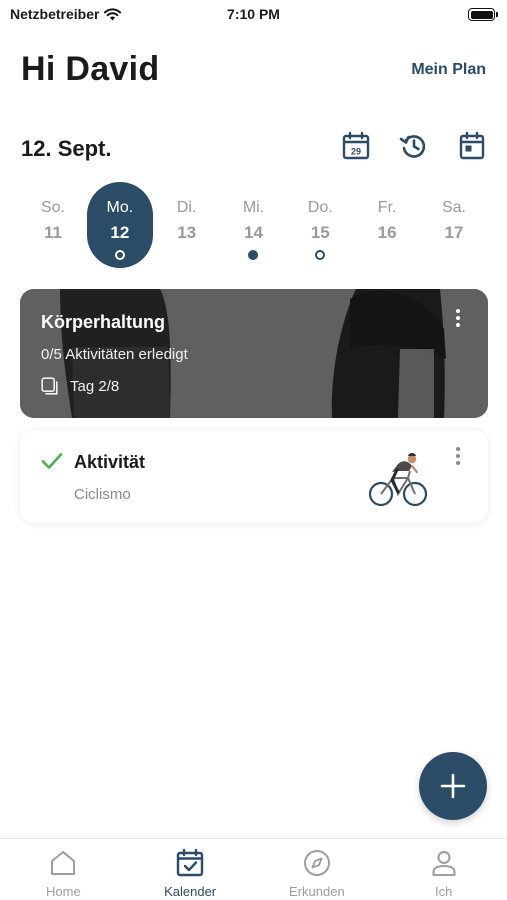 The image size is (507, 900). Describe the element at coordinates (53, 232) in the screenshot. I see `day-number: 11` at that location.